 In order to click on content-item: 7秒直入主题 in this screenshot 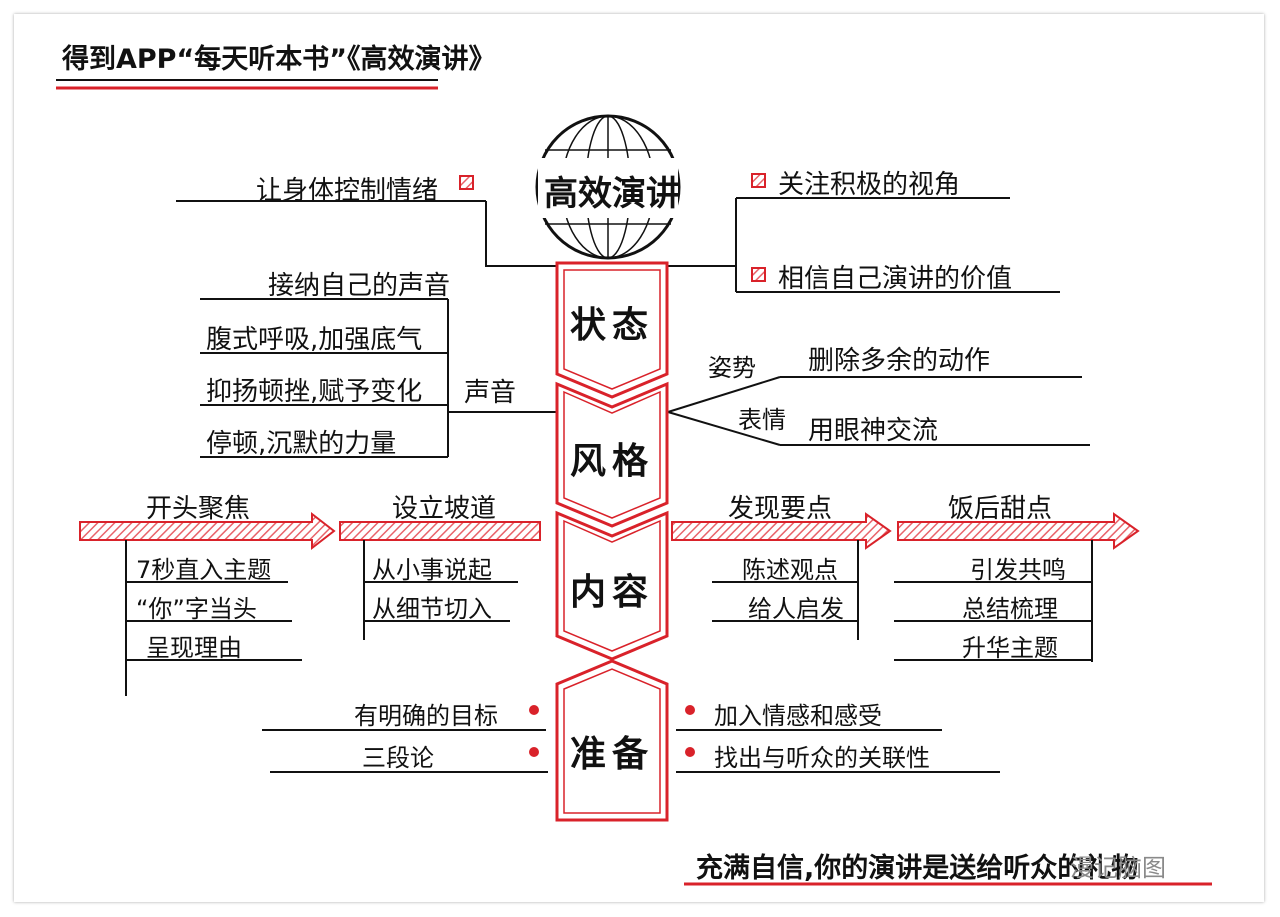, I will do `click(204, 570)`.